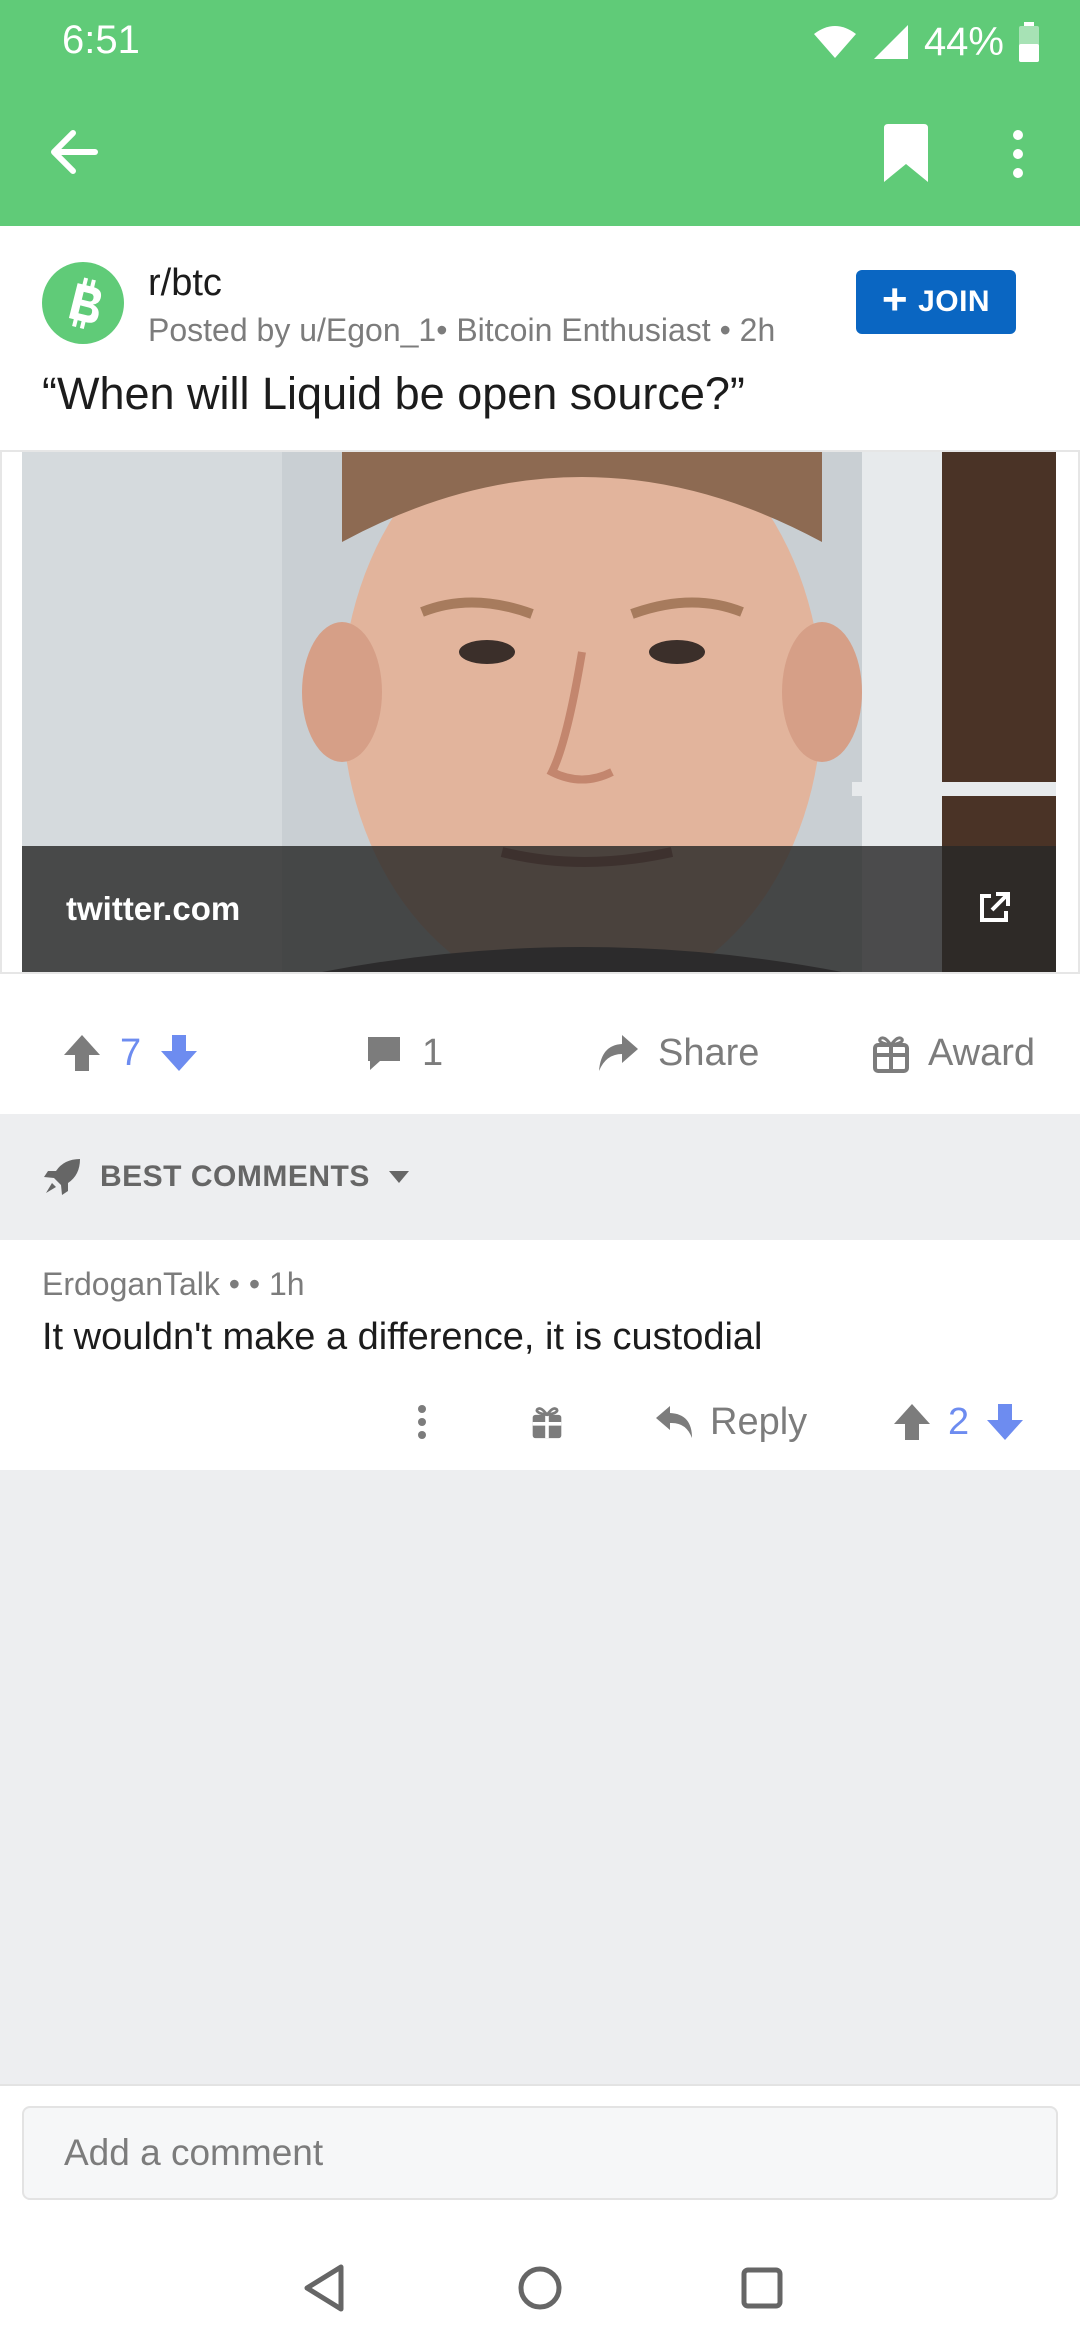 This screenshot has width=1080, height=2340. What do you see at coordinates (895, 299) in the screenshot?
I see `plus-icon: +` at bounding box center [895, 299].